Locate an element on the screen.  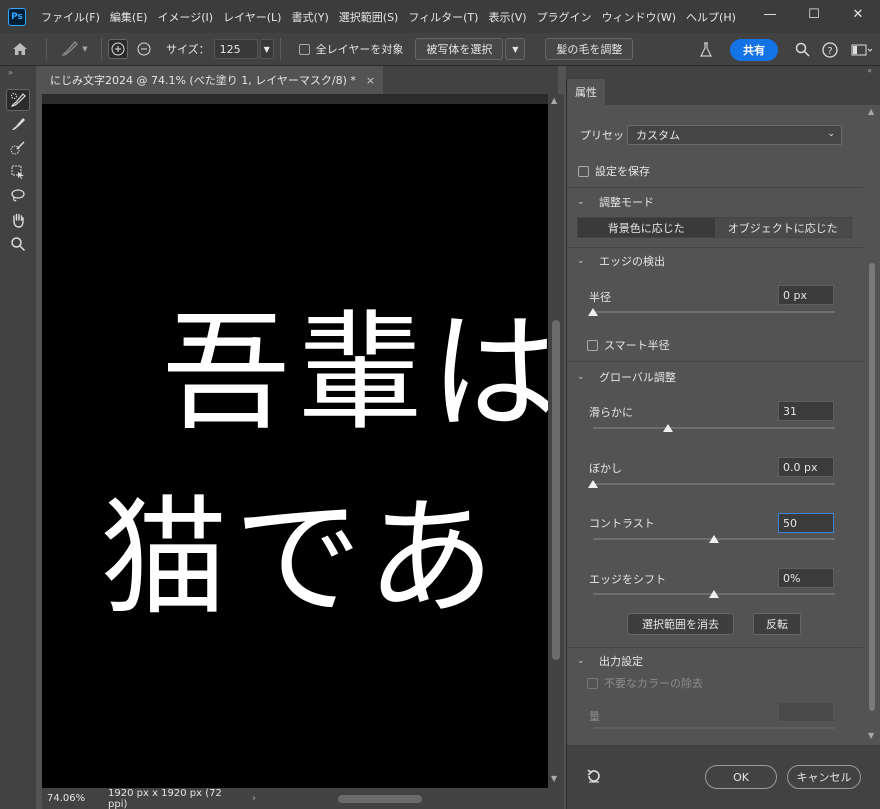
lasso-icon is located at coordinates (18, 195).